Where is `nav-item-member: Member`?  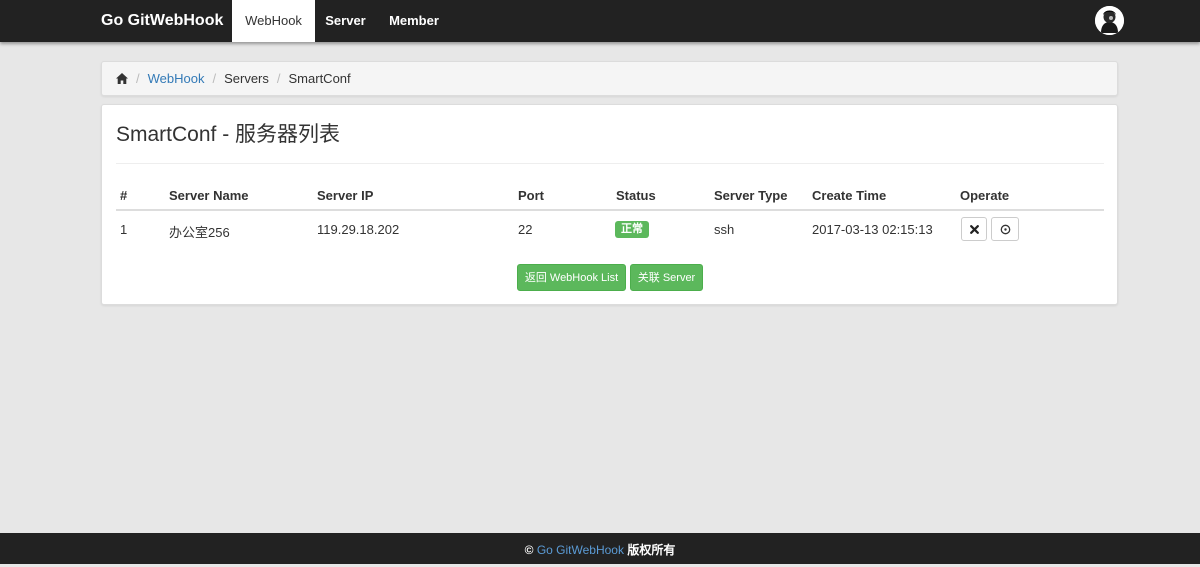
nav-item-member: Member is located at coordinates (414, 21).